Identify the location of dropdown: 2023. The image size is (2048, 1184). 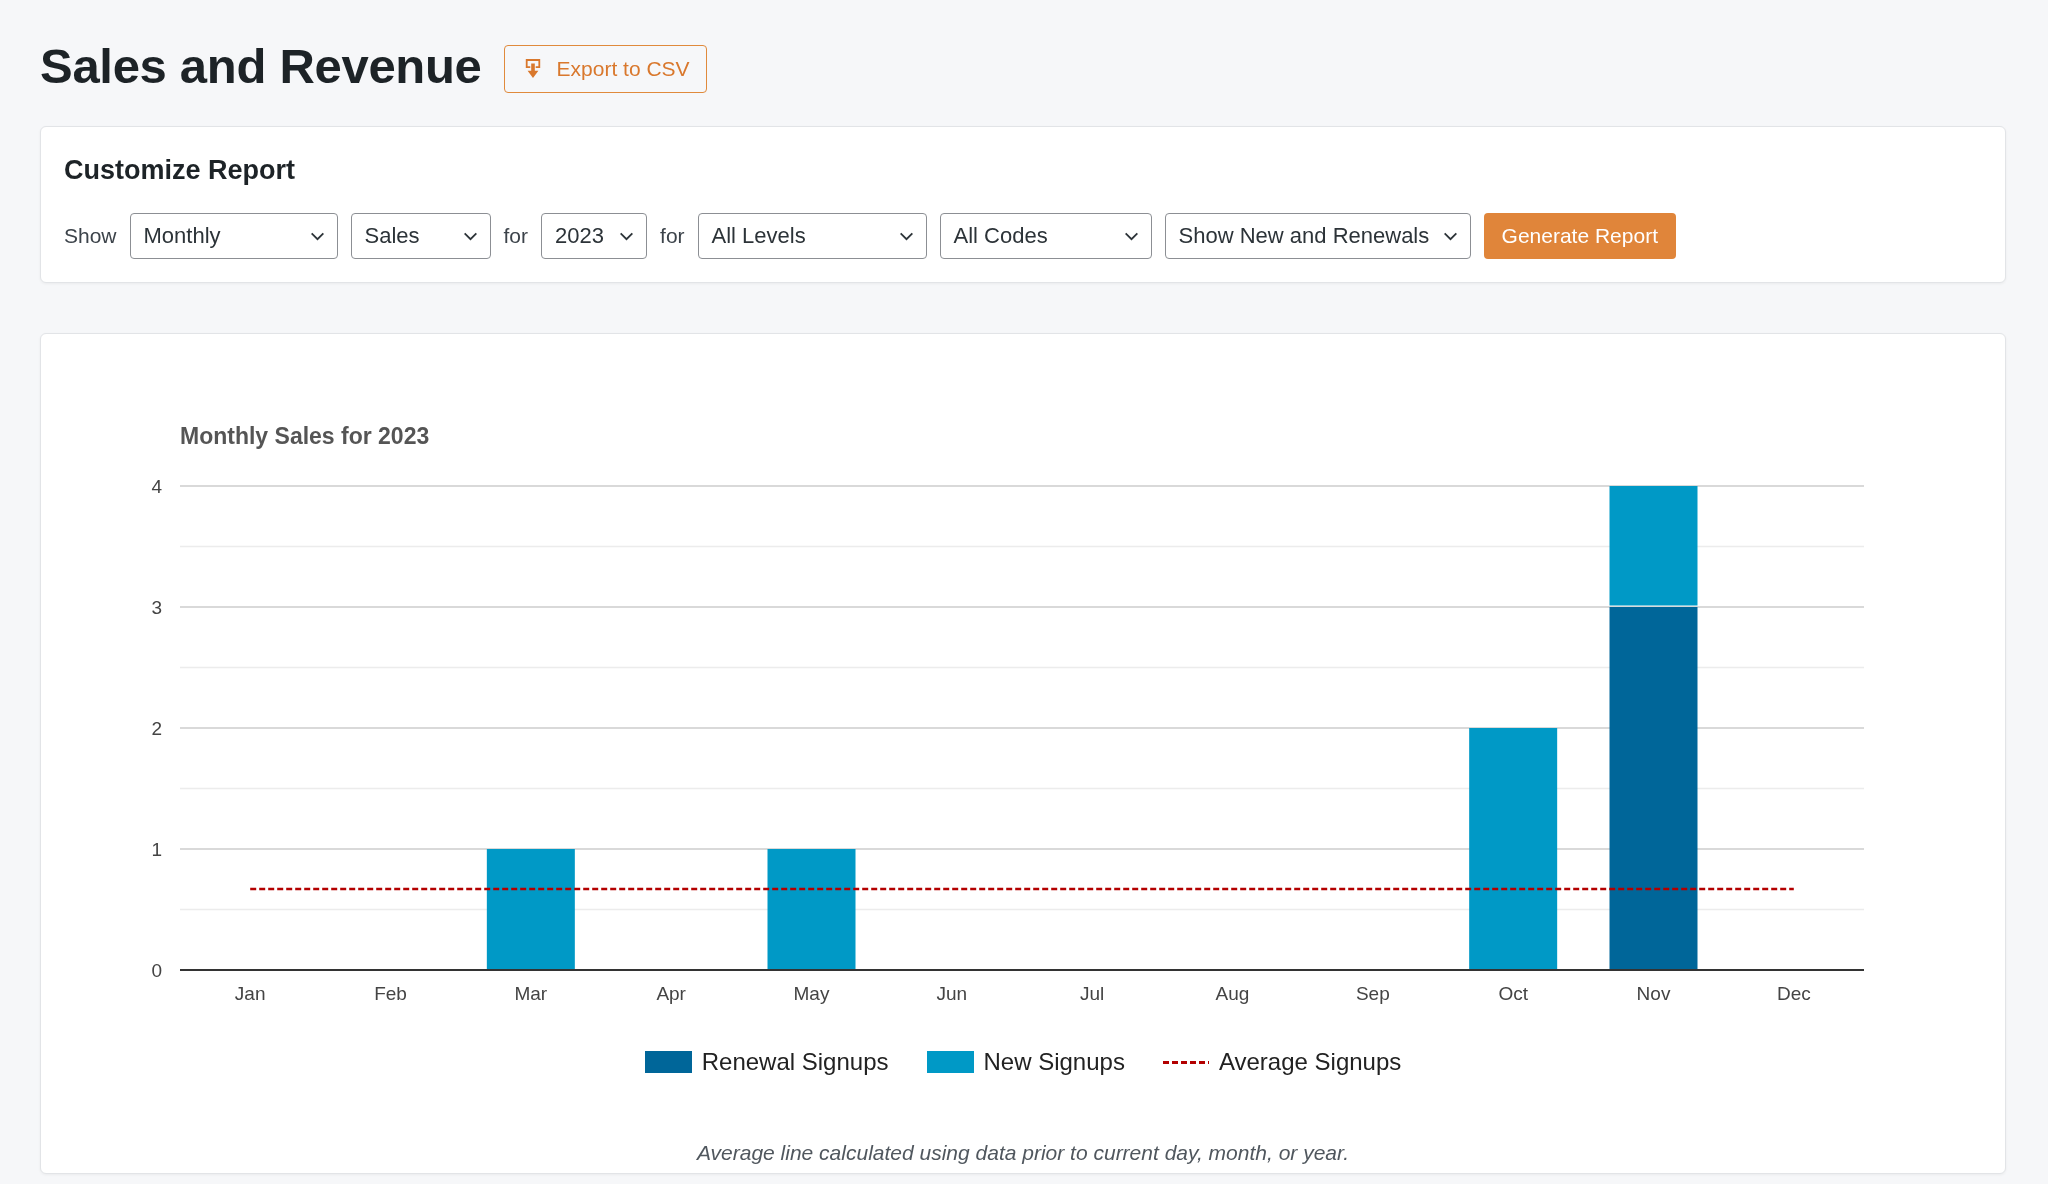
(594, 236).